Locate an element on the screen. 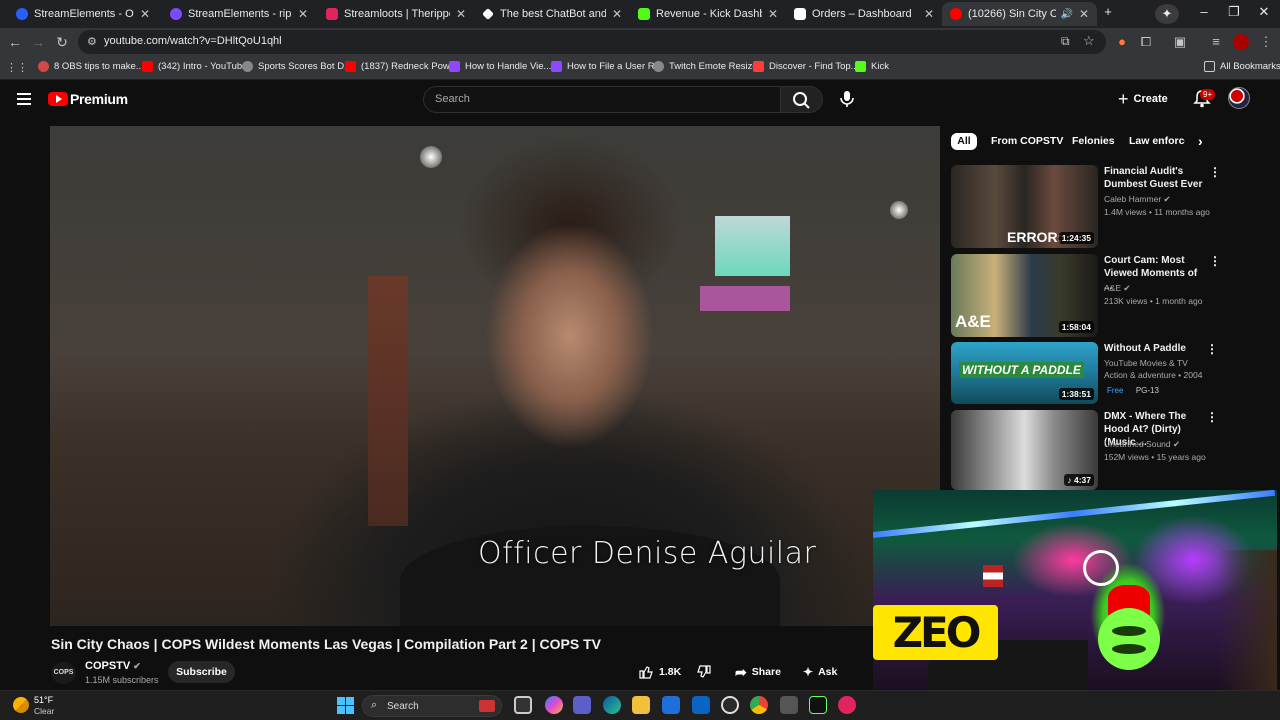 The height and width of the screenshot is (720, 1280). reload-button: ↻ is located at coordinates (62, 42).